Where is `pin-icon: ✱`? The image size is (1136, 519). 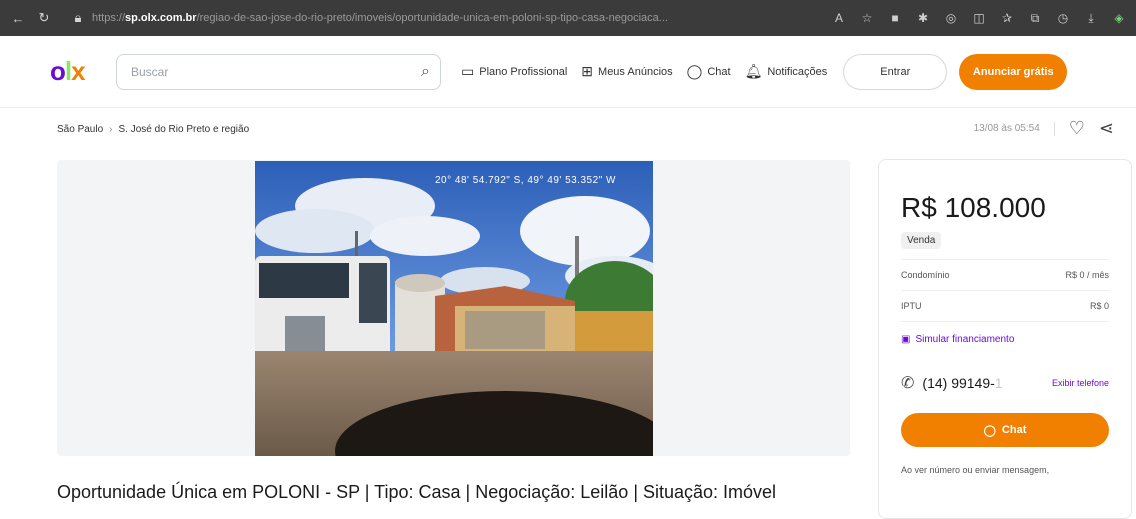 pin-icon: ✱ is located at coordinates (923, 18).